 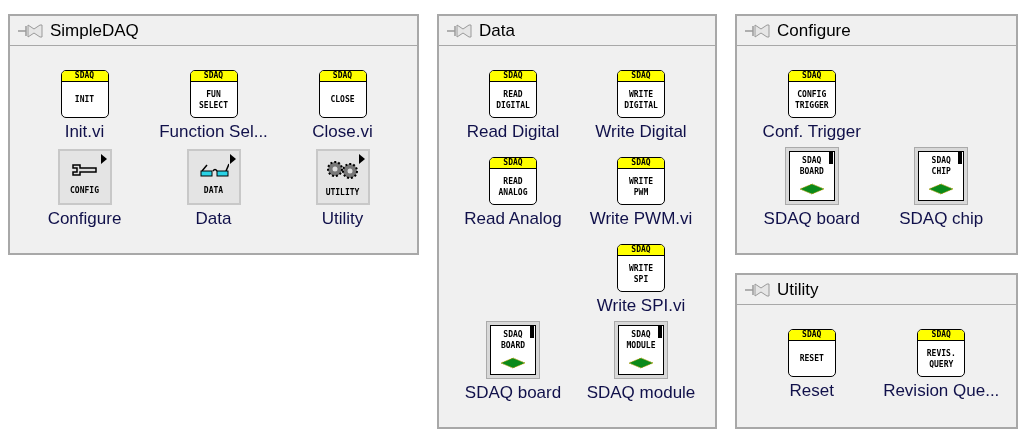 I want to click on submenu-button: CONFIG, so click(x=84, y=177).